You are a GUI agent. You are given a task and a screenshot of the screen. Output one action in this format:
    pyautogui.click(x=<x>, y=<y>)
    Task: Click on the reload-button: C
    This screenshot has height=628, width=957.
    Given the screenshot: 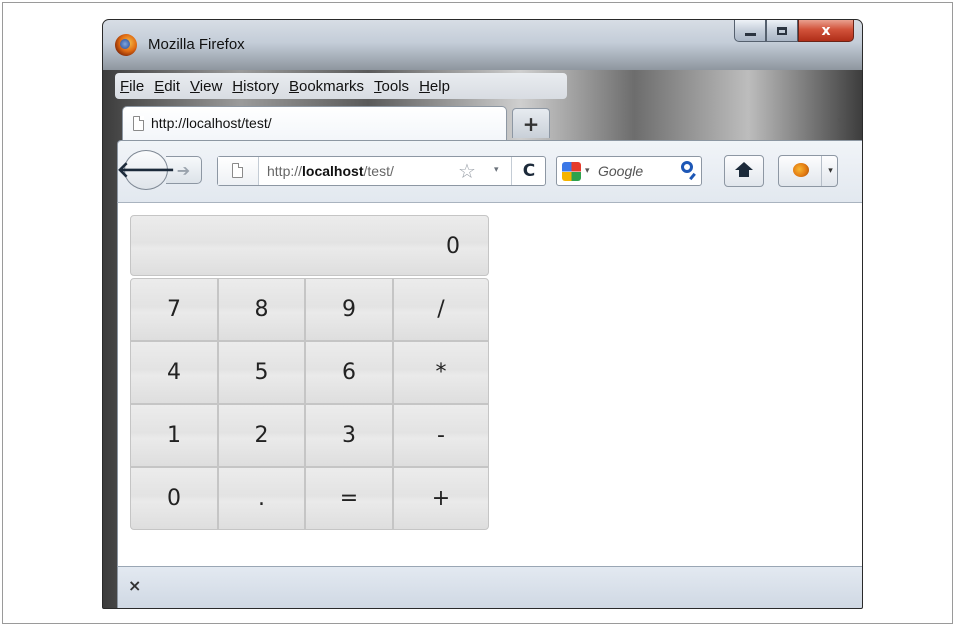 What is the action you would take?
    pyautogui.click(x=528, y=171)
    